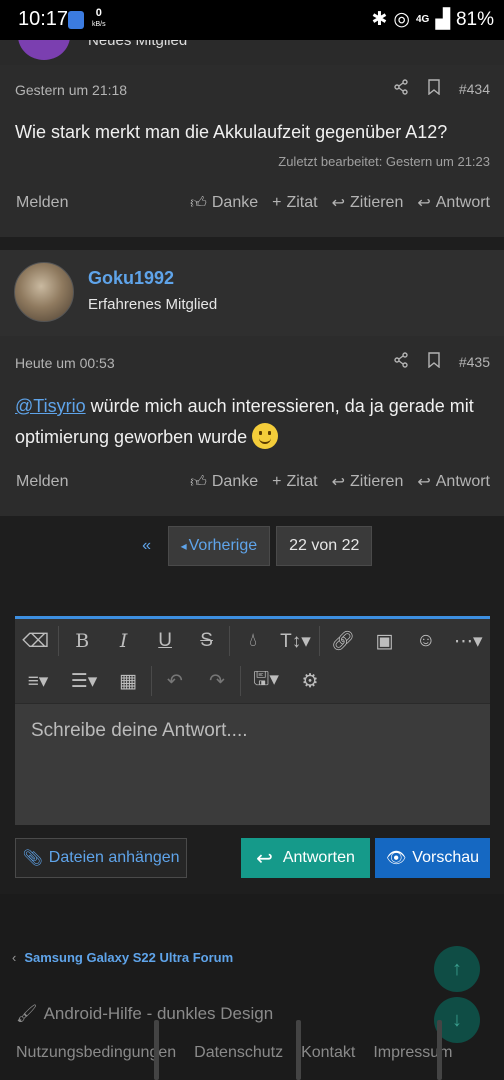 The width and height of the screenshot is (504, 1080). What do you see at coordinates (474, 362) in the screenshot?
I see `post-number: #435` at bounding box center [474, 362].